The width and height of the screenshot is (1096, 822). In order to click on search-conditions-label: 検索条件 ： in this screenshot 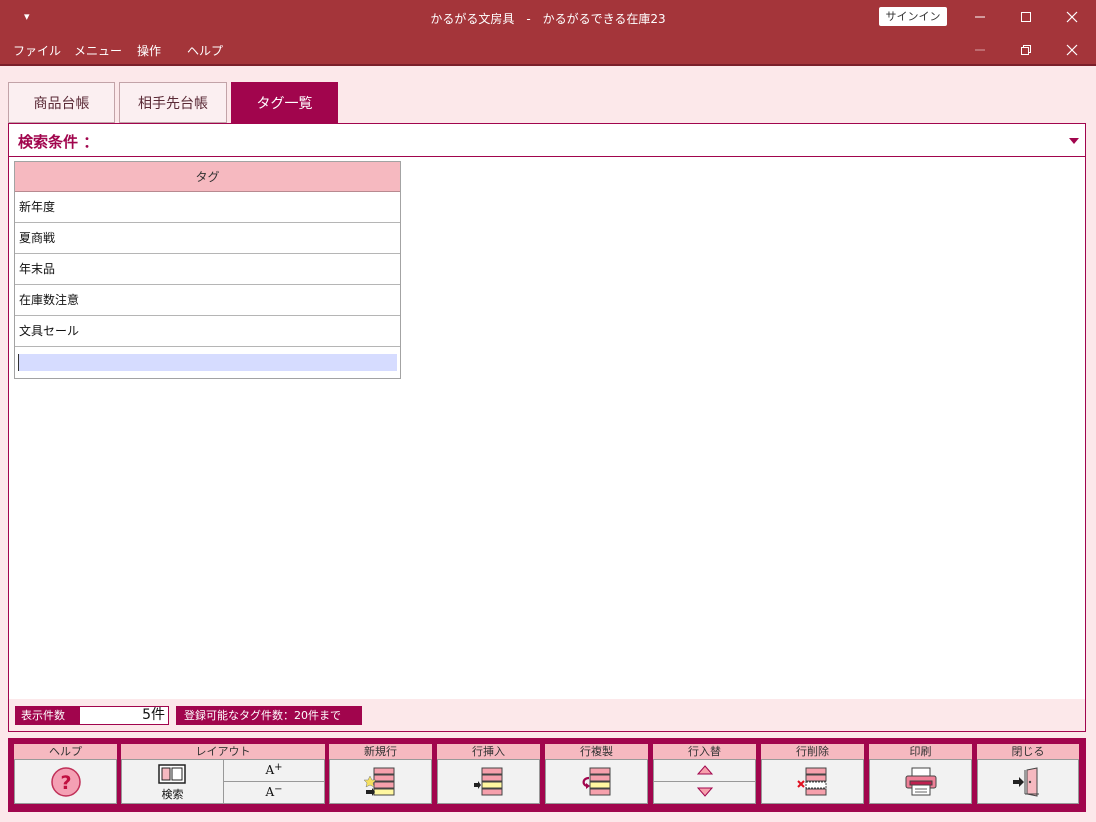, I will do `click(58, 142)`.